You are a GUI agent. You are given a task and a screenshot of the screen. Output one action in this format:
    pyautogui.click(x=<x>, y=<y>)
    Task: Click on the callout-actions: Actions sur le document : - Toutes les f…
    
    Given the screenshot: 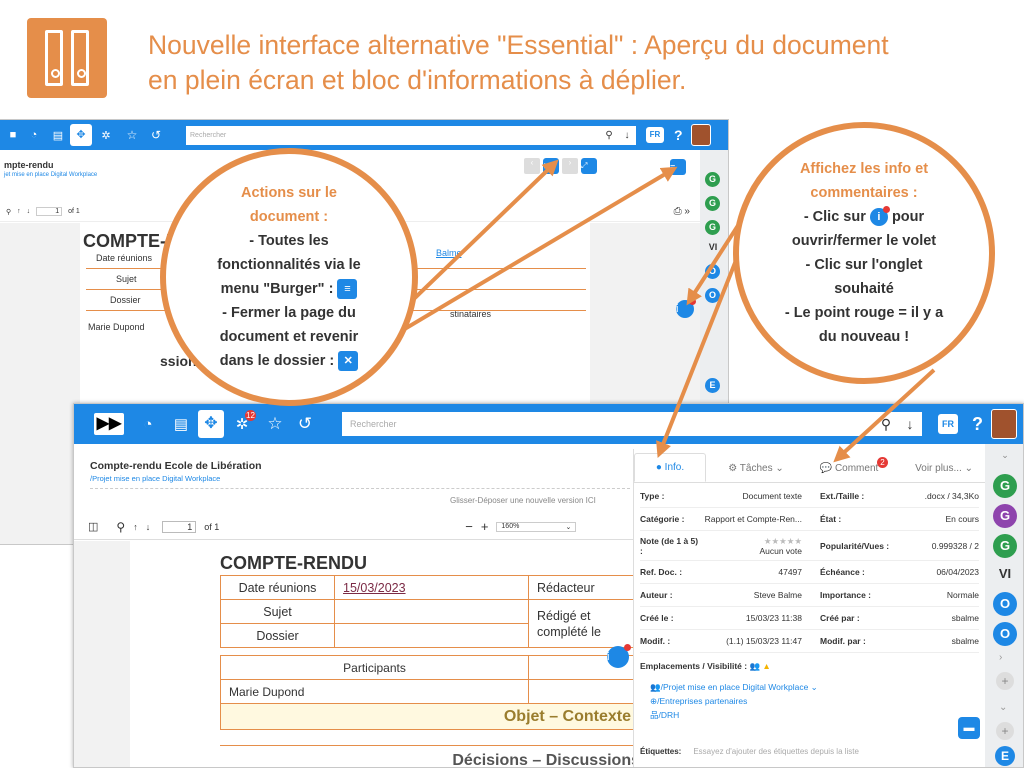 What is the action you would take?
    pyautogui.click(x=289, y=277)
    